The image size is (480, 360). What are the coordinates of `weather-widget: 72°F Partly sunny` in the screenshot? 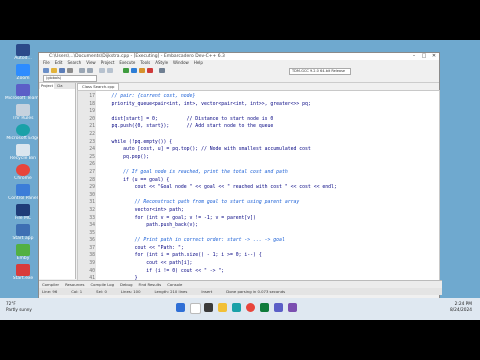 It's located at (19, 307).